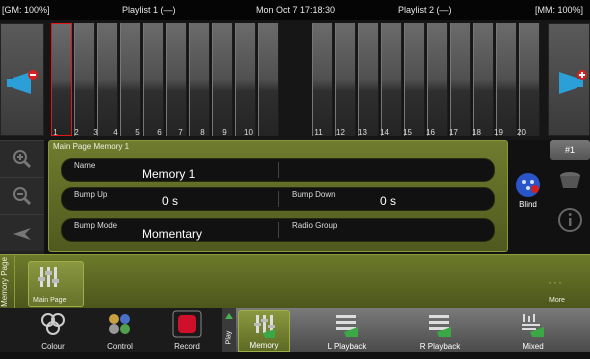 This screenshot has height=359, width=590. Describe the element at coordinates (570, 220) in the screenshot. I see `info-button` at that location.